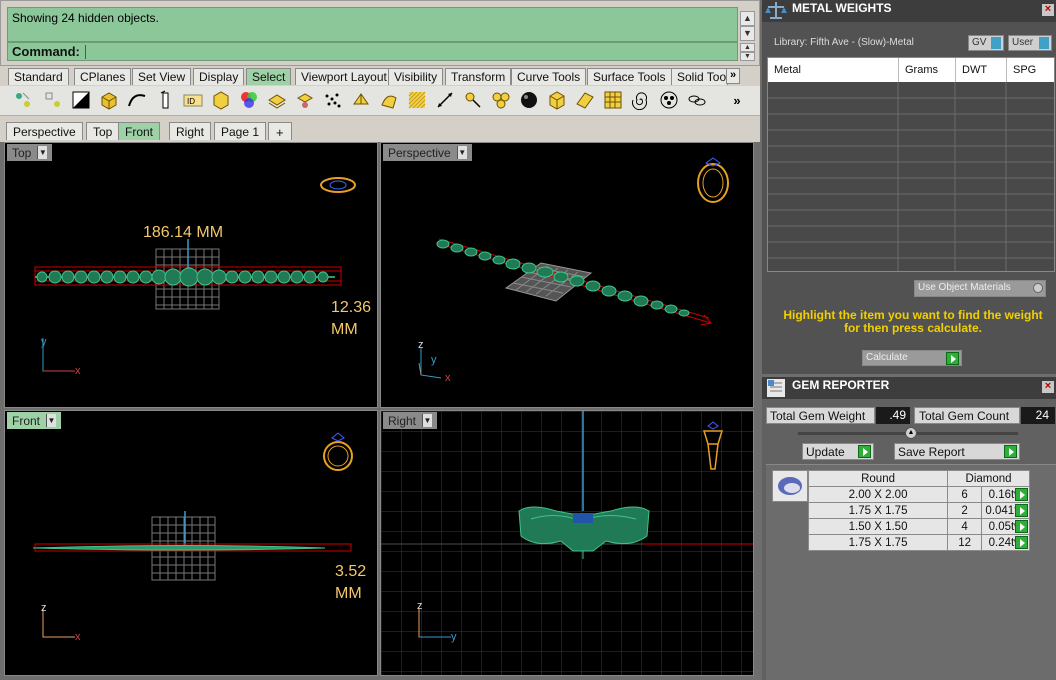 Image resolution: width=1056 pixels, height=680 pixels. What do you see at coordinates (838, 451) in the screenshot?
I see `update-button: Update` at bounding box center [838, 451].